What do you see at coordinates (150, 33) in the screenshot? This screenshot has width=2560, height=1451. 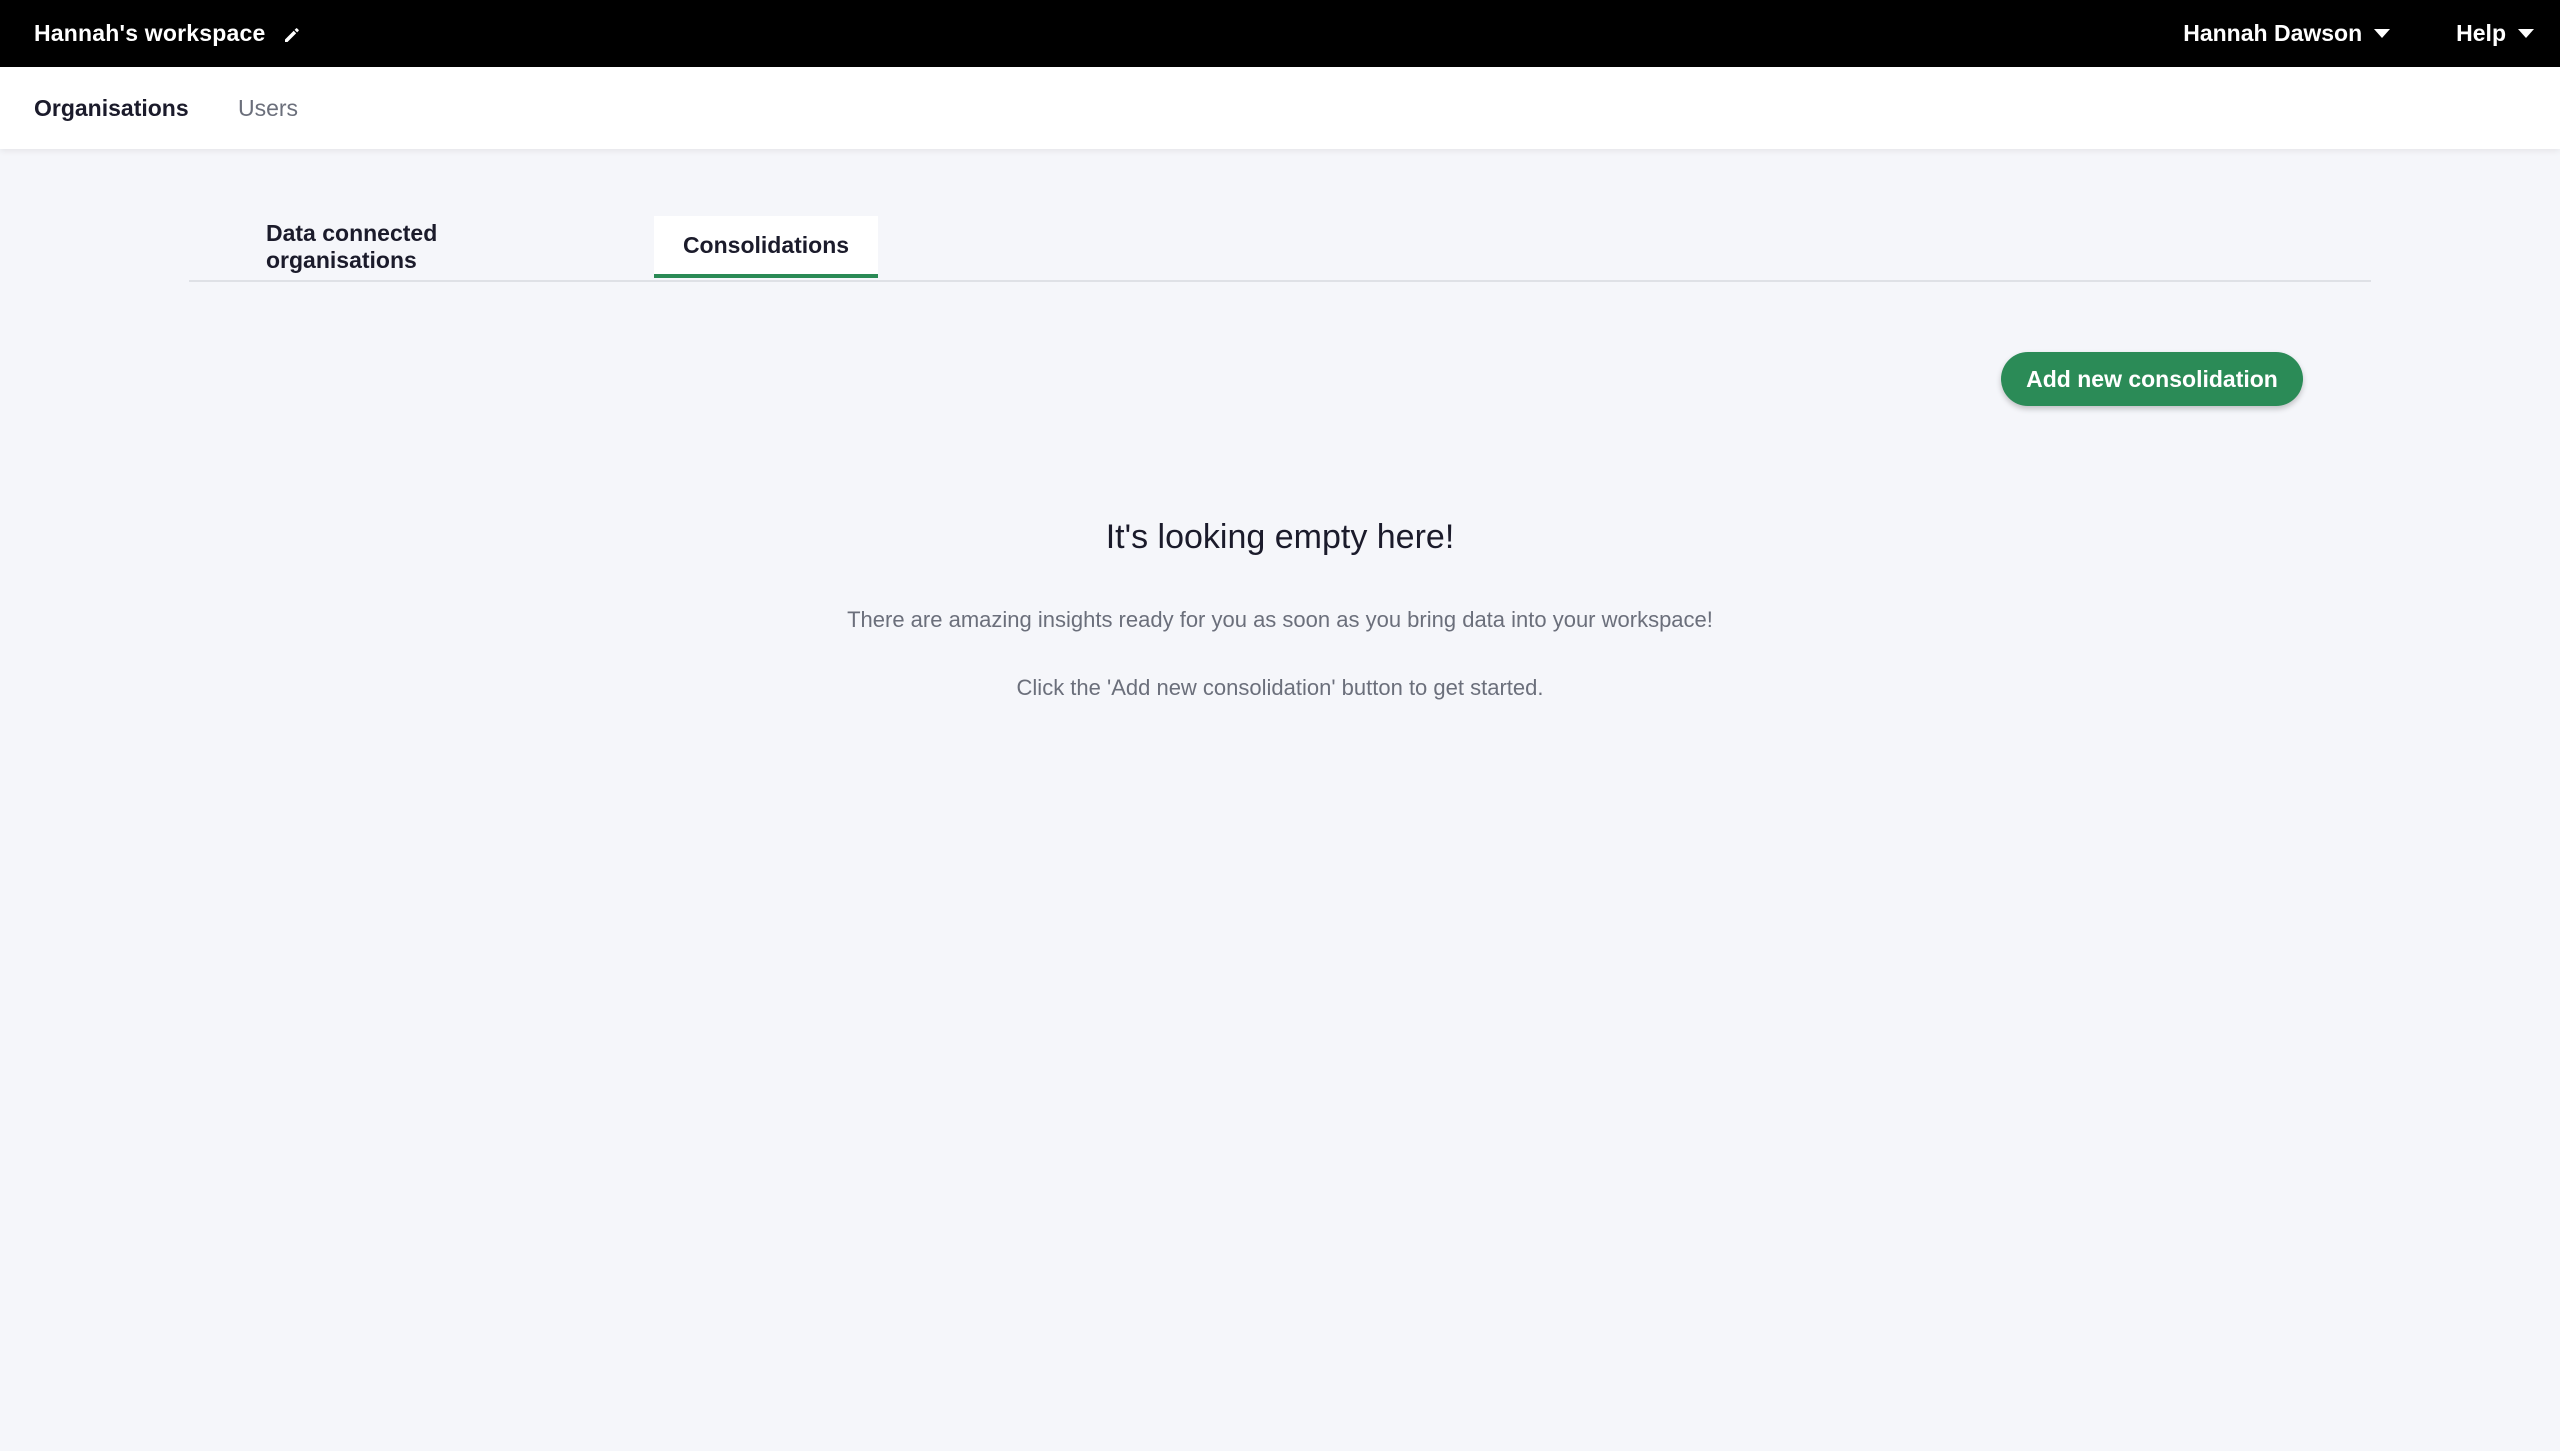 I see `workspace-title-text: Hannah's workspace` at bounding box center [150, 33].